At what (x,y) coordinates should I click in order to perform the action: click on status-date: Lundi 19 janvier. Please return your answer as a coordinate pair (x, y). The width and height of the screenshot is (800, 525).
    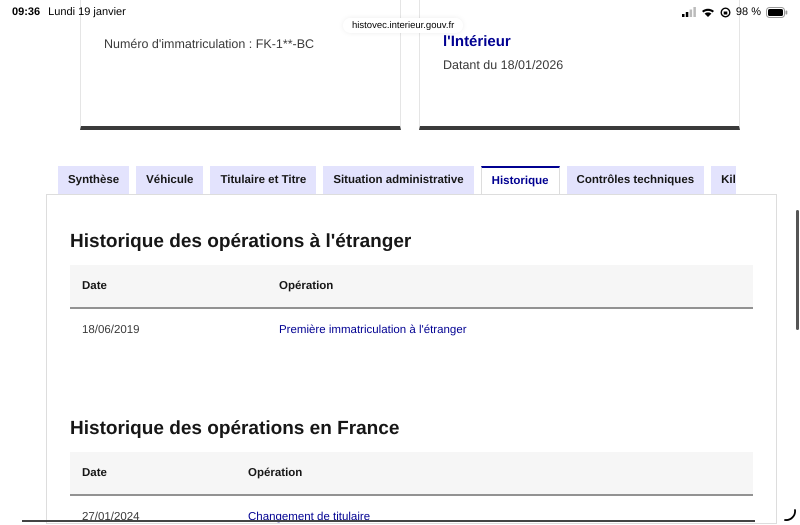
    Looking at the image, I should click on (87, 12).